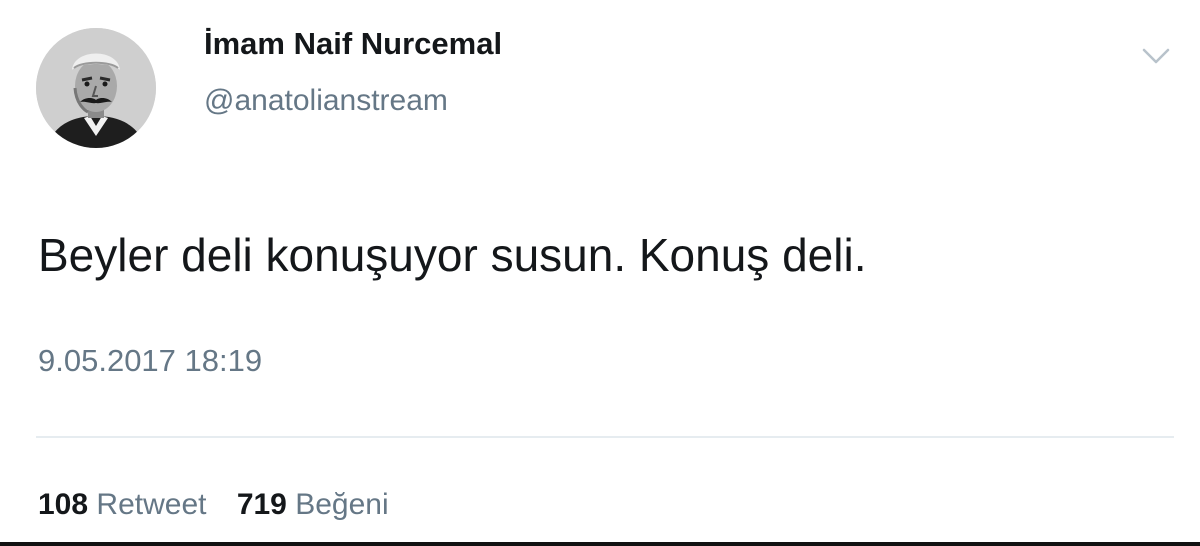 The height and width of the screenshot is (546, 1200). Describe the element at coordinates (452, 255) in the screenshot. I see `tweet-text: Beyler deli konuşuyor susun. Konuş deli.` at that location.